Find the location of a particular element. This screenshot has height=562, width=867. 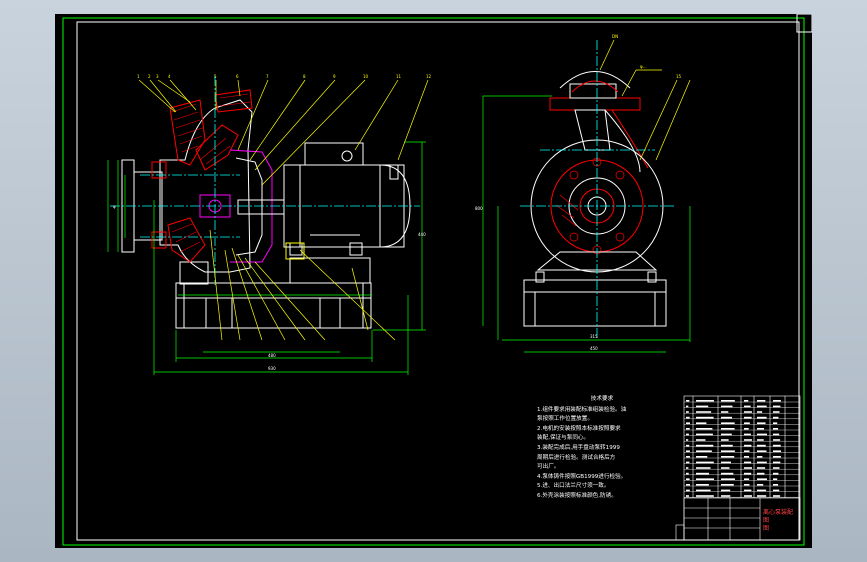

svg-text: 6 is located at coordinates (237, 76).